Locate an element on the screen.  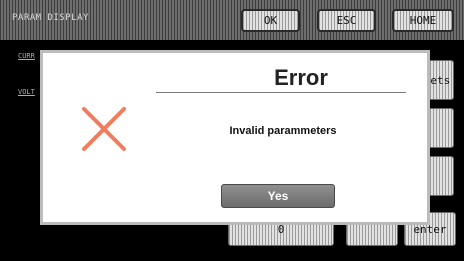
side-label-curr: CURR is located at coordinates (26, 56).